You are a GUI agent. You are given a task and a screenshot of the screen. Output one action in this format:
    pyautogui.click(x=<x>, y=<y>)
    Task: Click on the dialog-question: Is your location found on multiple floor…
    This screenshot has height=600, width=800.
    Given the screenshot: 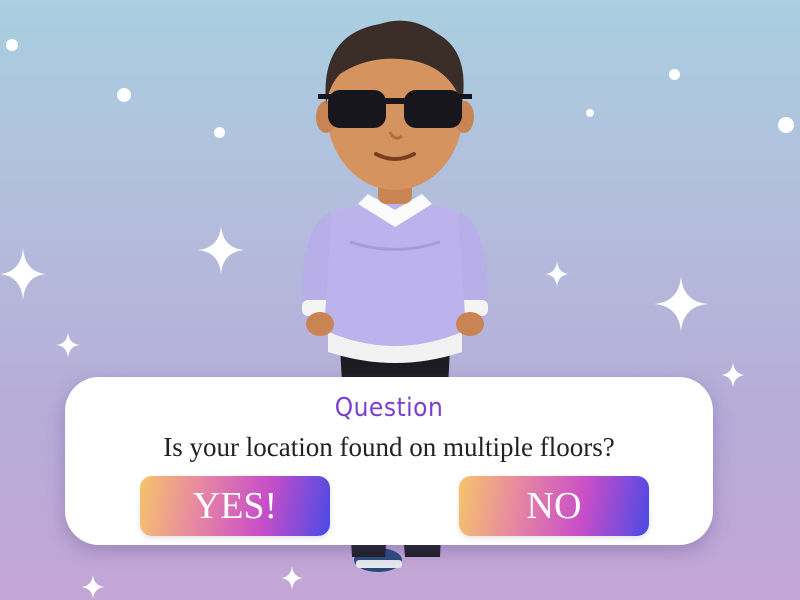 What is the action you would take?
    pyautogui.click(x=389, y=447)
    